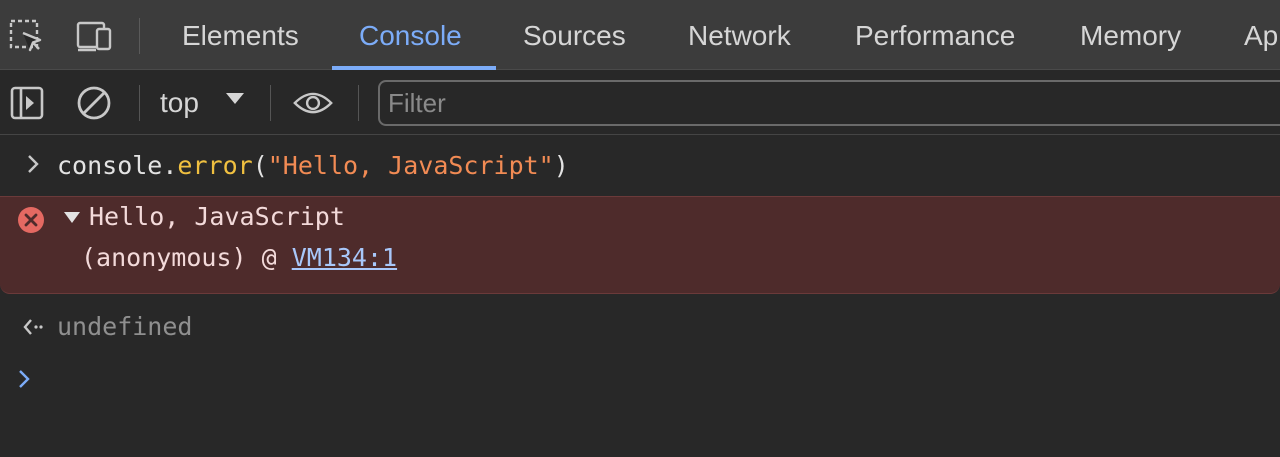 The width and height of the screenshot is (1280, 457). What do you see at coordinates (640, 166) in the screenshot?
I see `console-input-entry: console.error("Hello, JavaScript")` at bounding box center [640, 166].